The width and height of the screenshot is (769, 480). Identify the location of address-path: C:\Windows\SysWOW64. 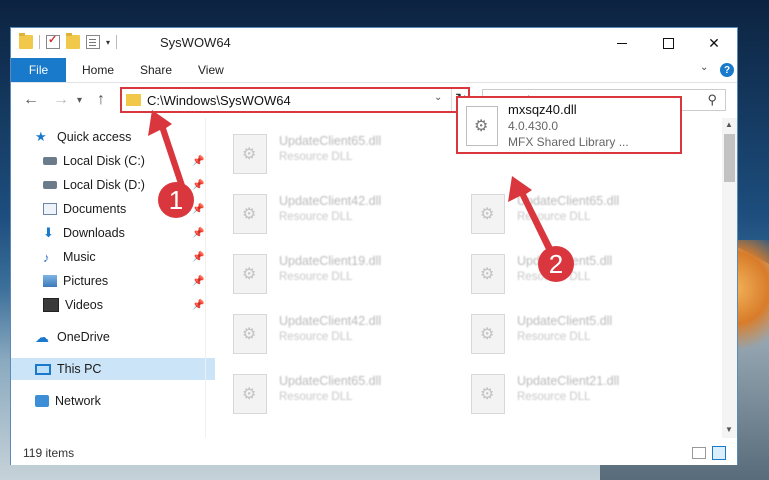
(219, 100).